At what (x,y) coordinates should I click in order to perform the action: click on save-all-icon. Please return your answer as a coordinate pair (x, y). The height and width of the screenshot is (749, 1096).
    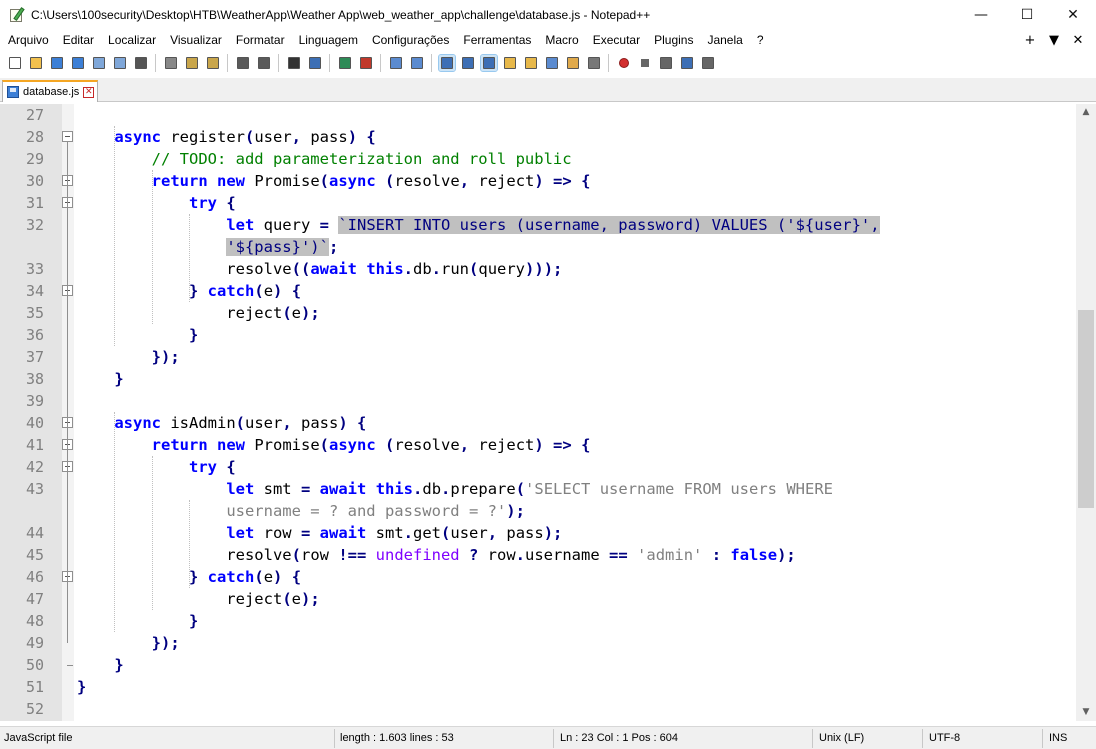
    Looking at the image, I should click on (78, 63).